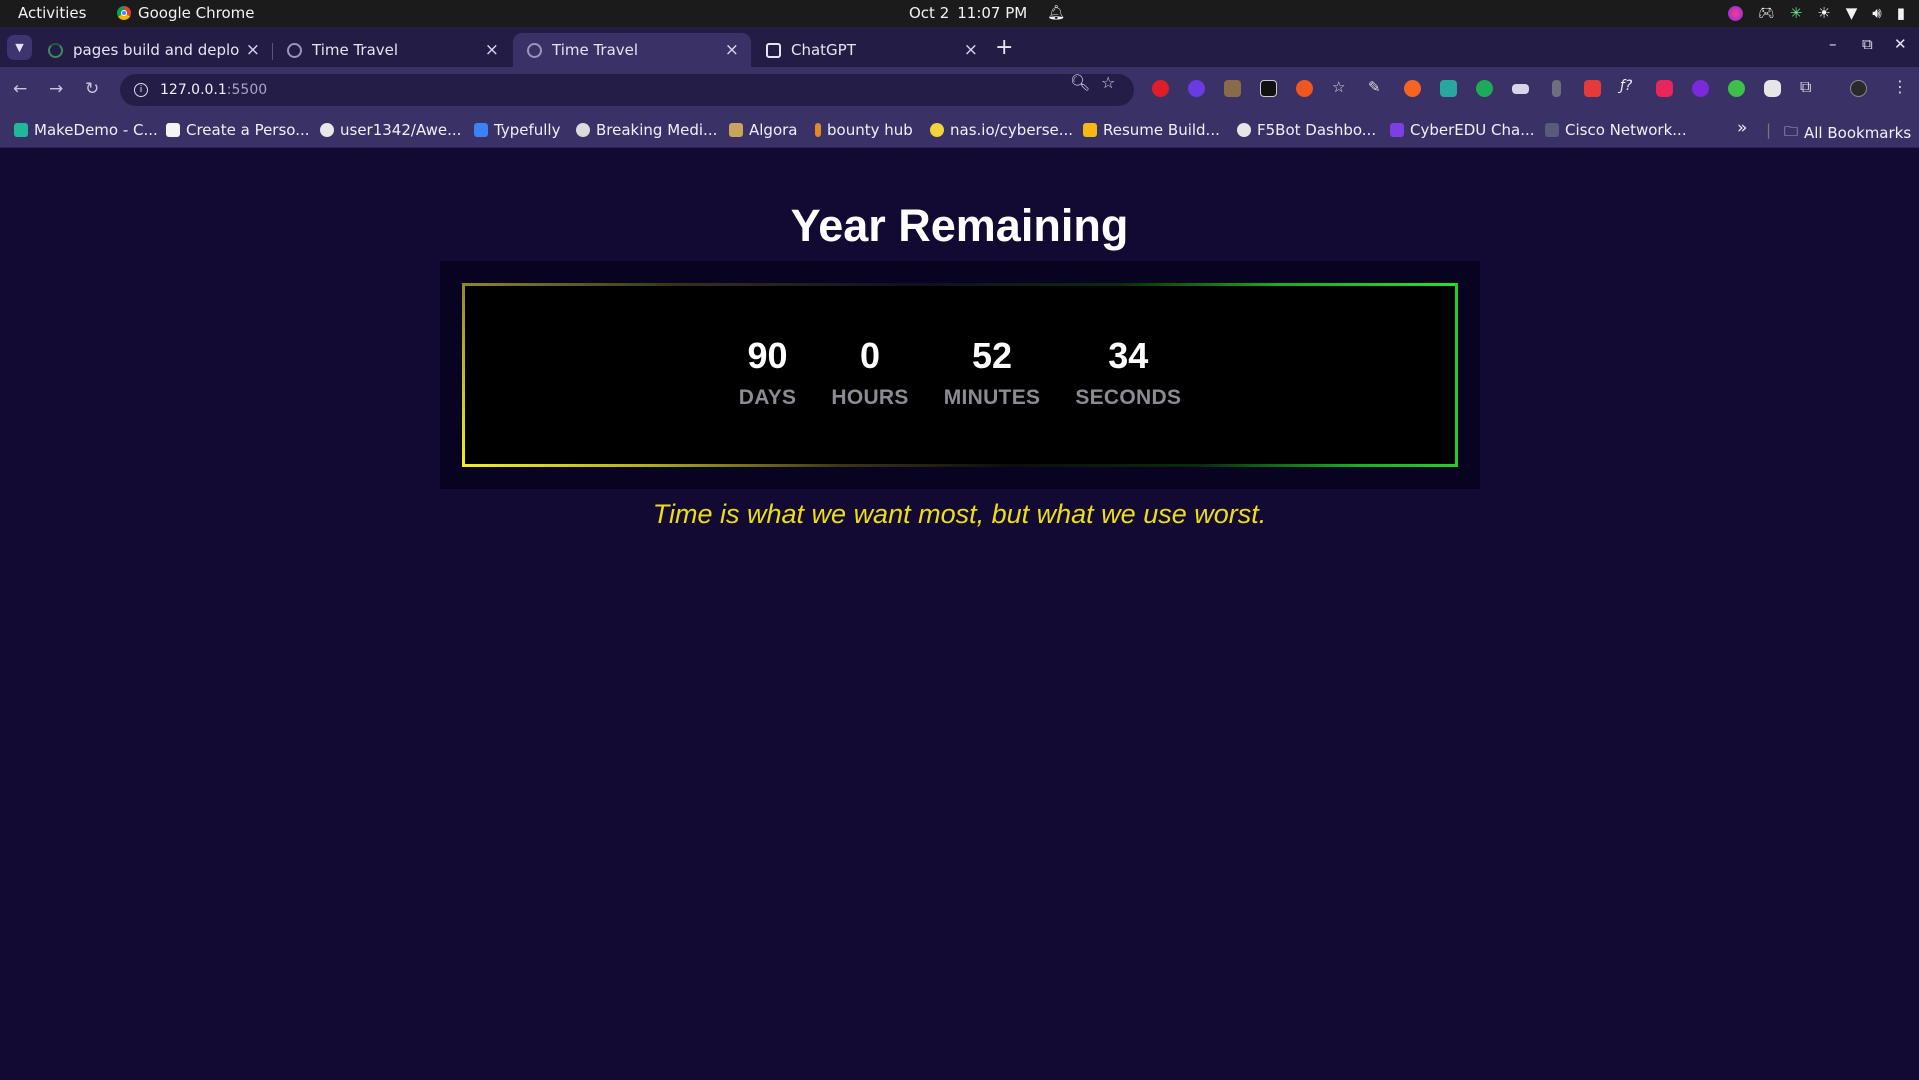 The image size is (1919, 1080). I want to click on countdown-container: 90 DAYS 0 HOURS 52 MINUTES 34 SECONDS, so click(960, 375).